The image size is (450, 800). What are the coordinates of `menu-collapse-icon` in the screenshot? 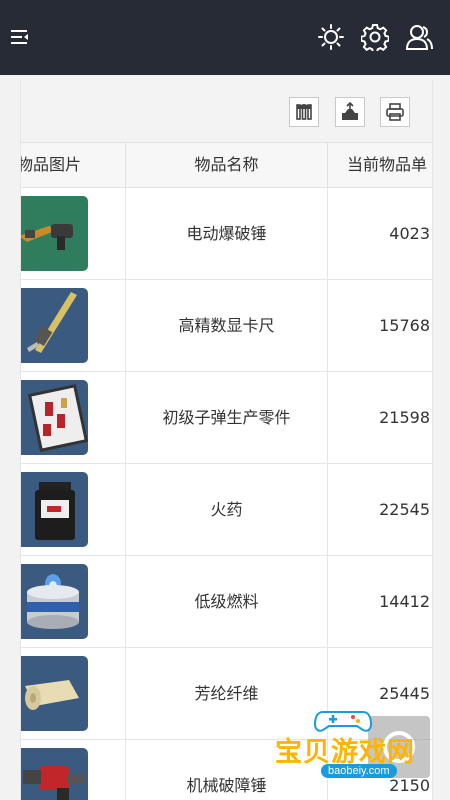 It's located at (19, 37).